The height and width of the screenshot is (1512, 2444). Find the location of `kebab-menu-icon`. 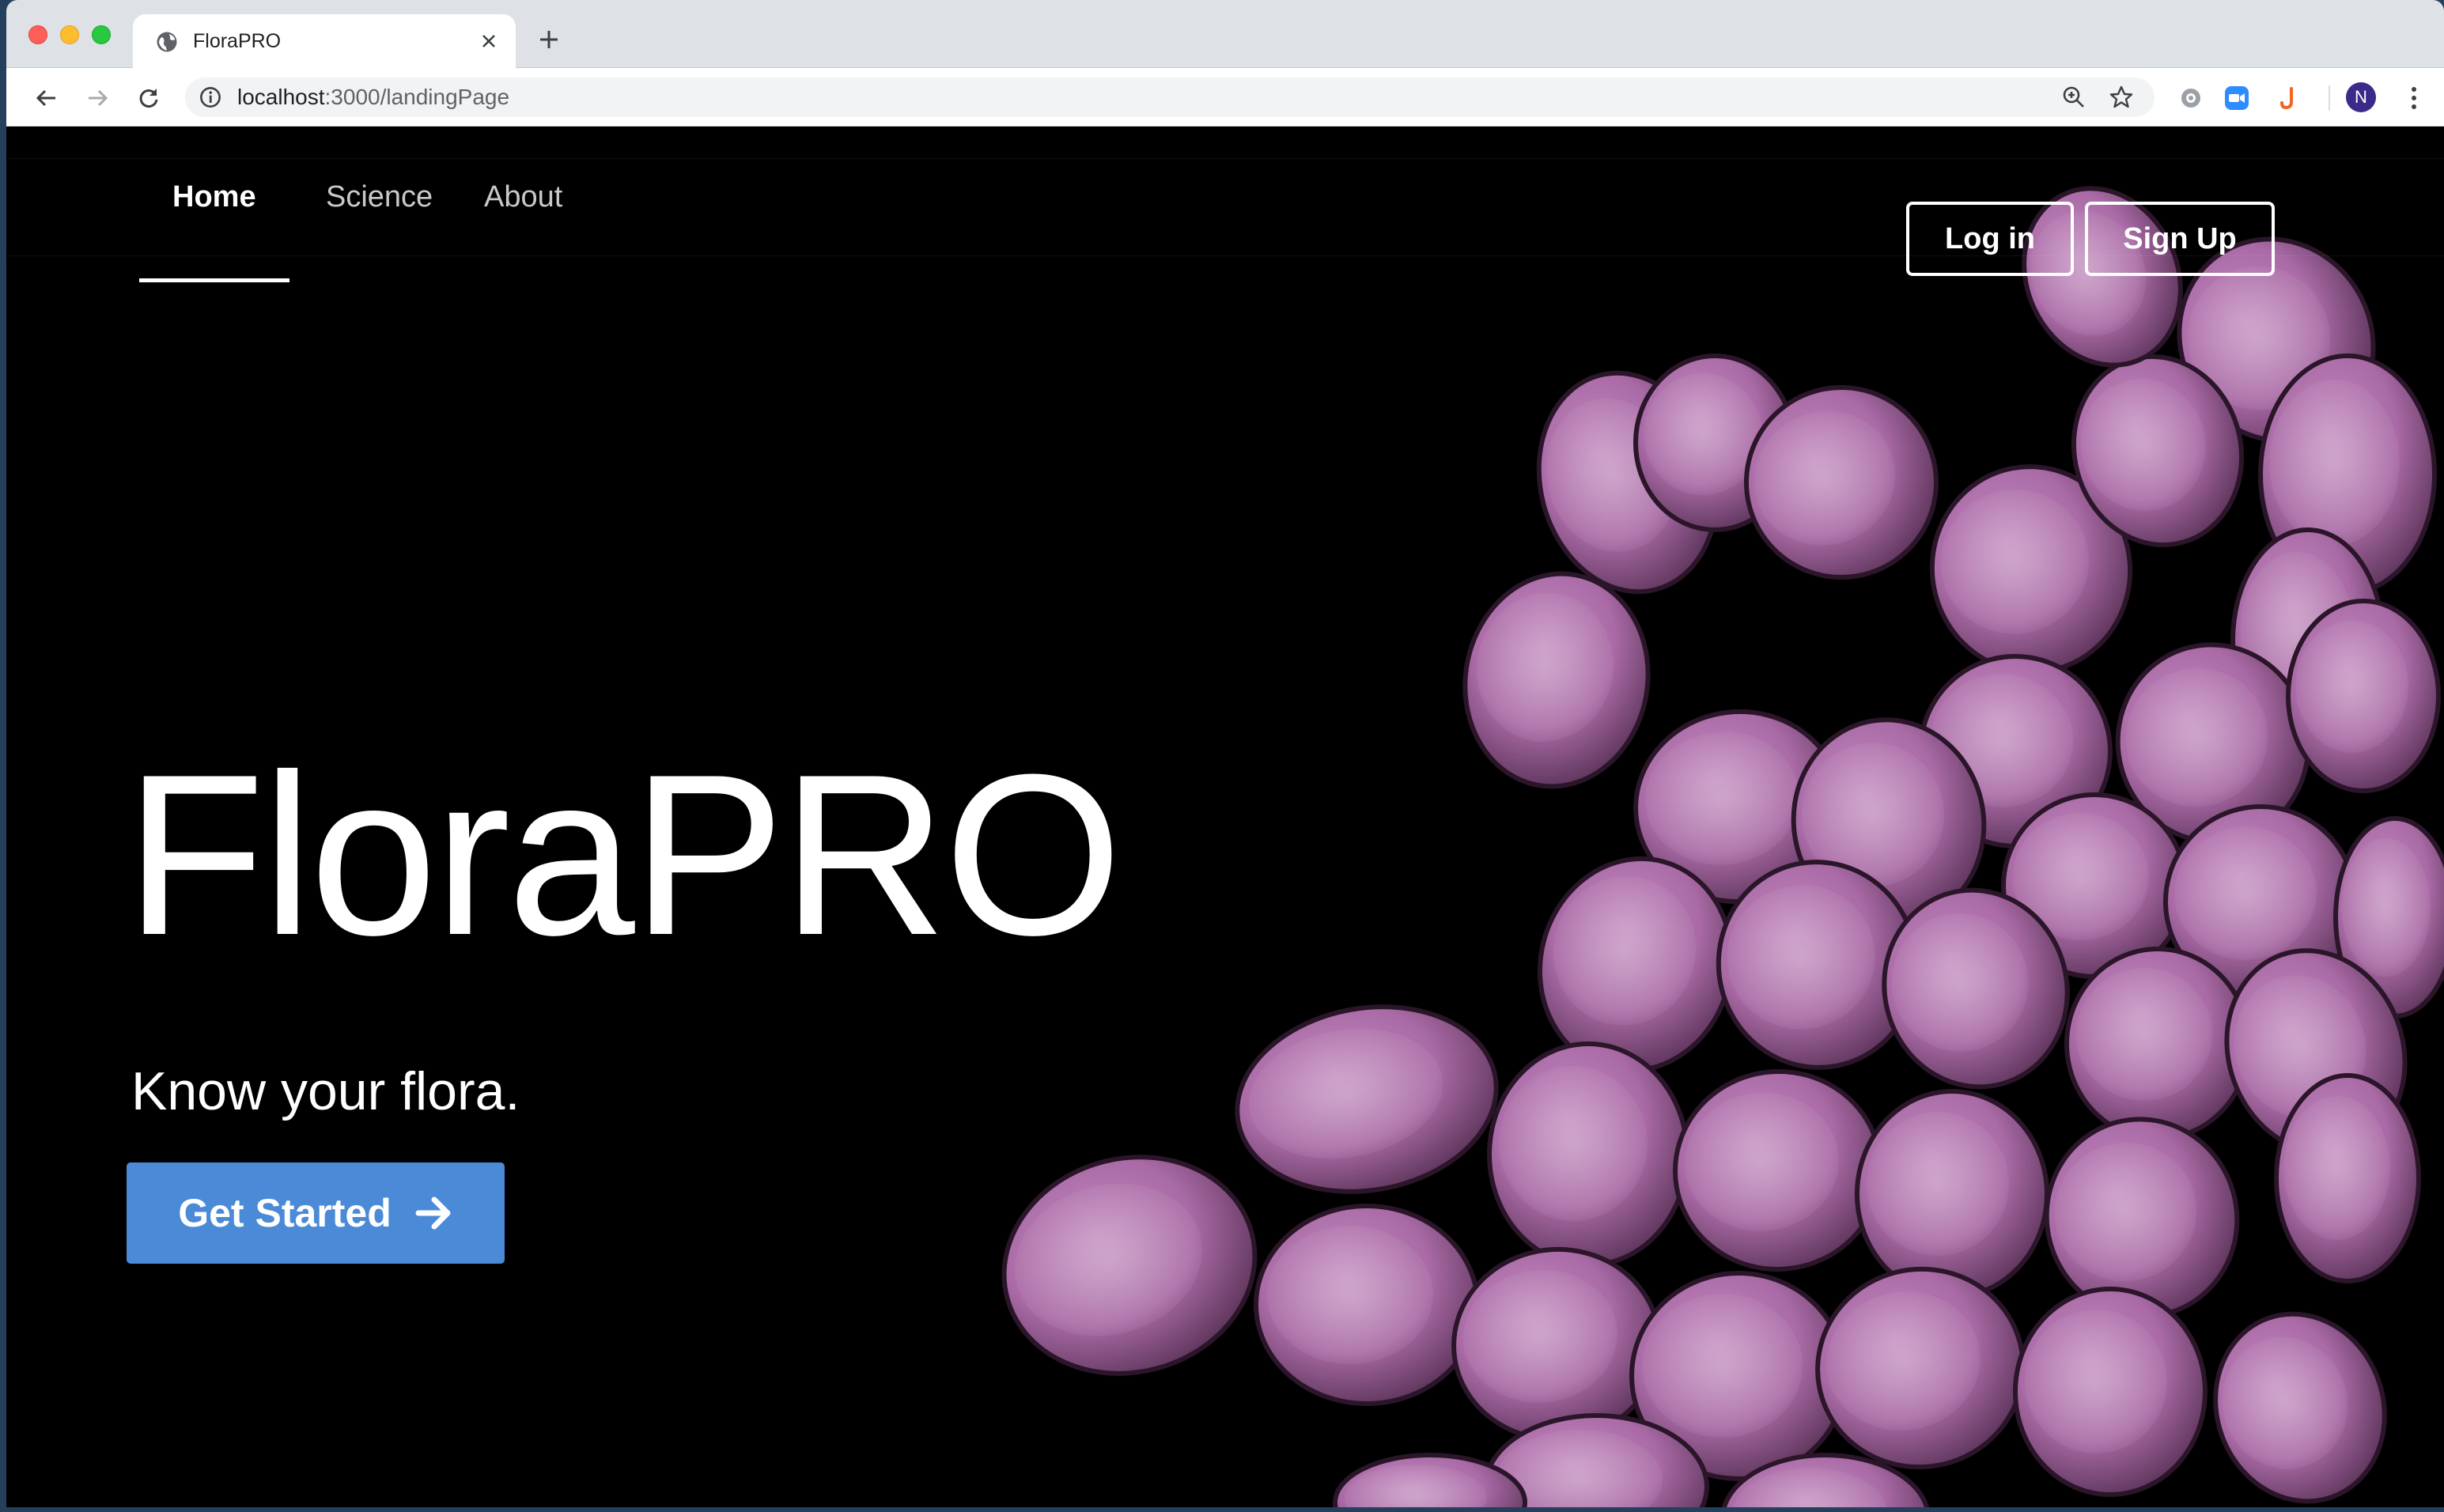

kebab-menu-icon is located at coordinates (2414, 98).